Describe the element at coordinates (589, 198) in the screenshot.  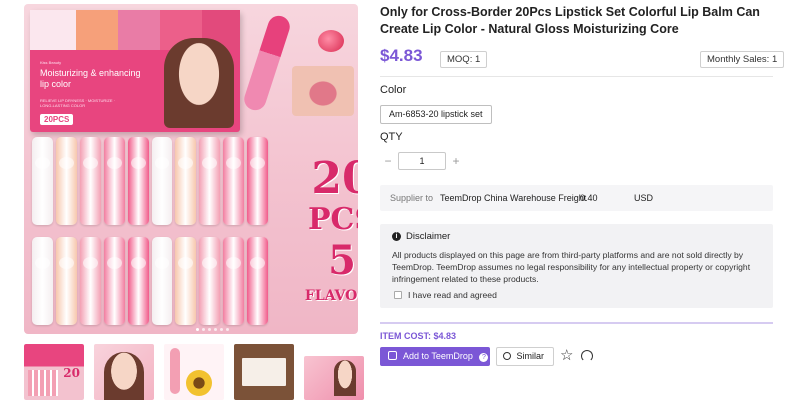
I see `freight-amount: 0.40` at that location.